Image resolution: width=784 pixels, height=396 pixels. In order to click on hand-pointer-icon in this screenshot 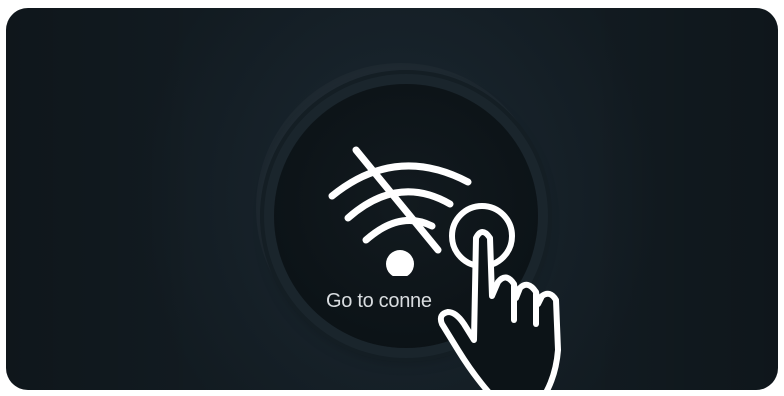, I will do `click(499, 296)`.